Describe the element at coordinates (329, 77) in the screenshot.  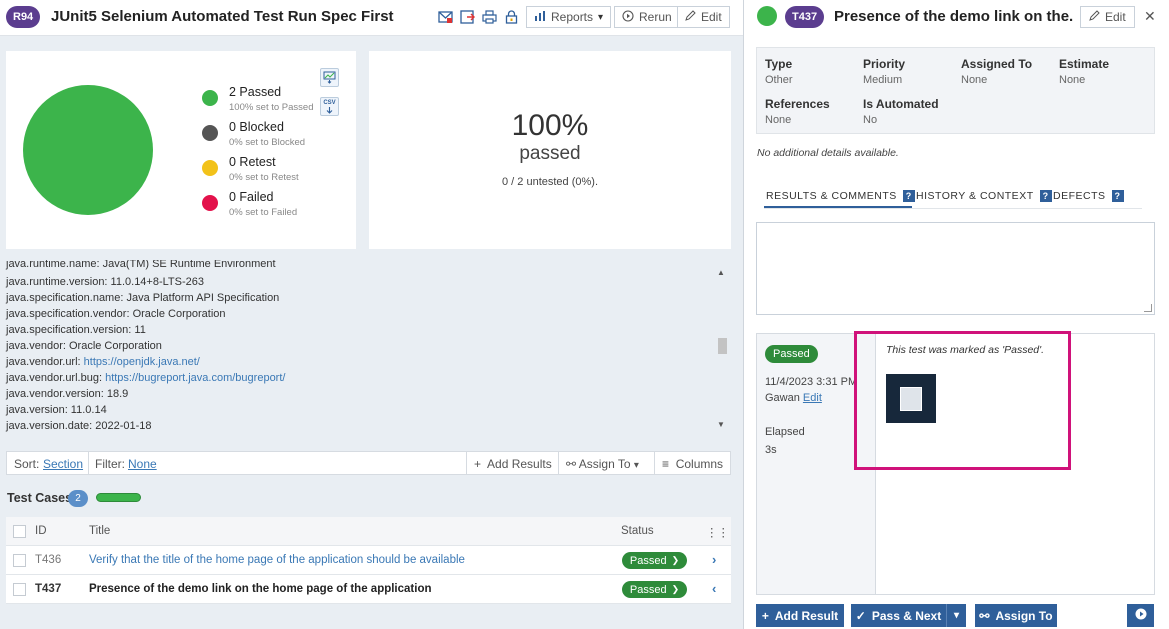
I see `chart-image-icon` at that location.